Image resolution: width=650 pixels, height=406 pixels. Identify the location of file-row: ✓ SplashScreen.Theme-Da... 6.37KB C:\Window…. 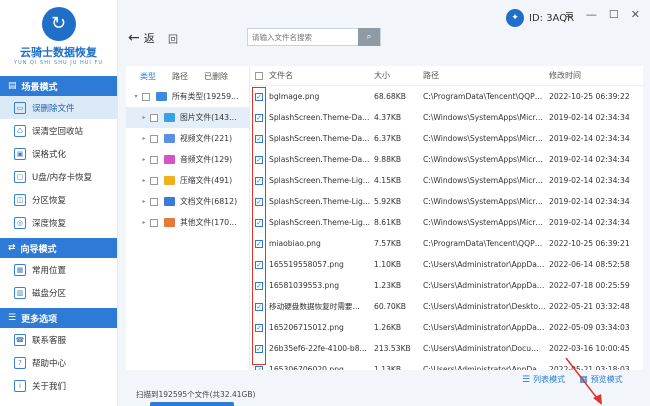
(446, 138).